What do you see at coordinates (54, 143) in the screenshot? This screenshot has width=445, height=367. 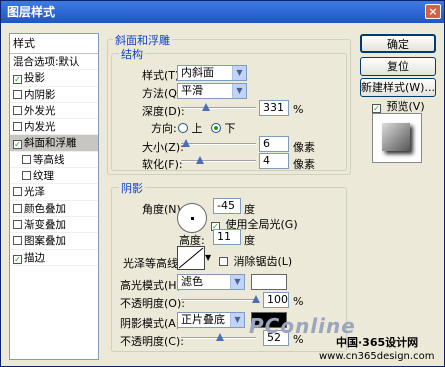 I see `style-list-item: ✓ 斜面和浮雕` at bounding box center [54, 143].